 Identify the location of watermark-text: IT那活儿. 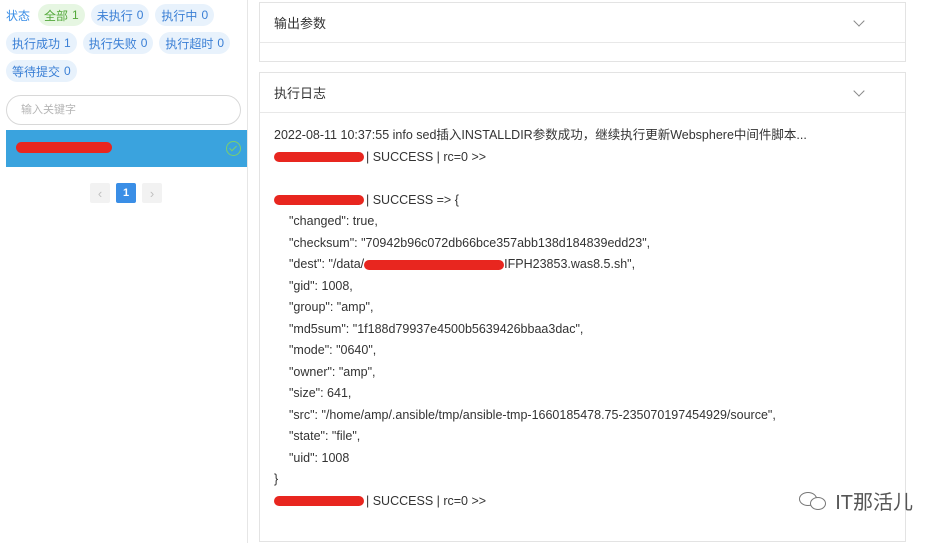
(874, 503).